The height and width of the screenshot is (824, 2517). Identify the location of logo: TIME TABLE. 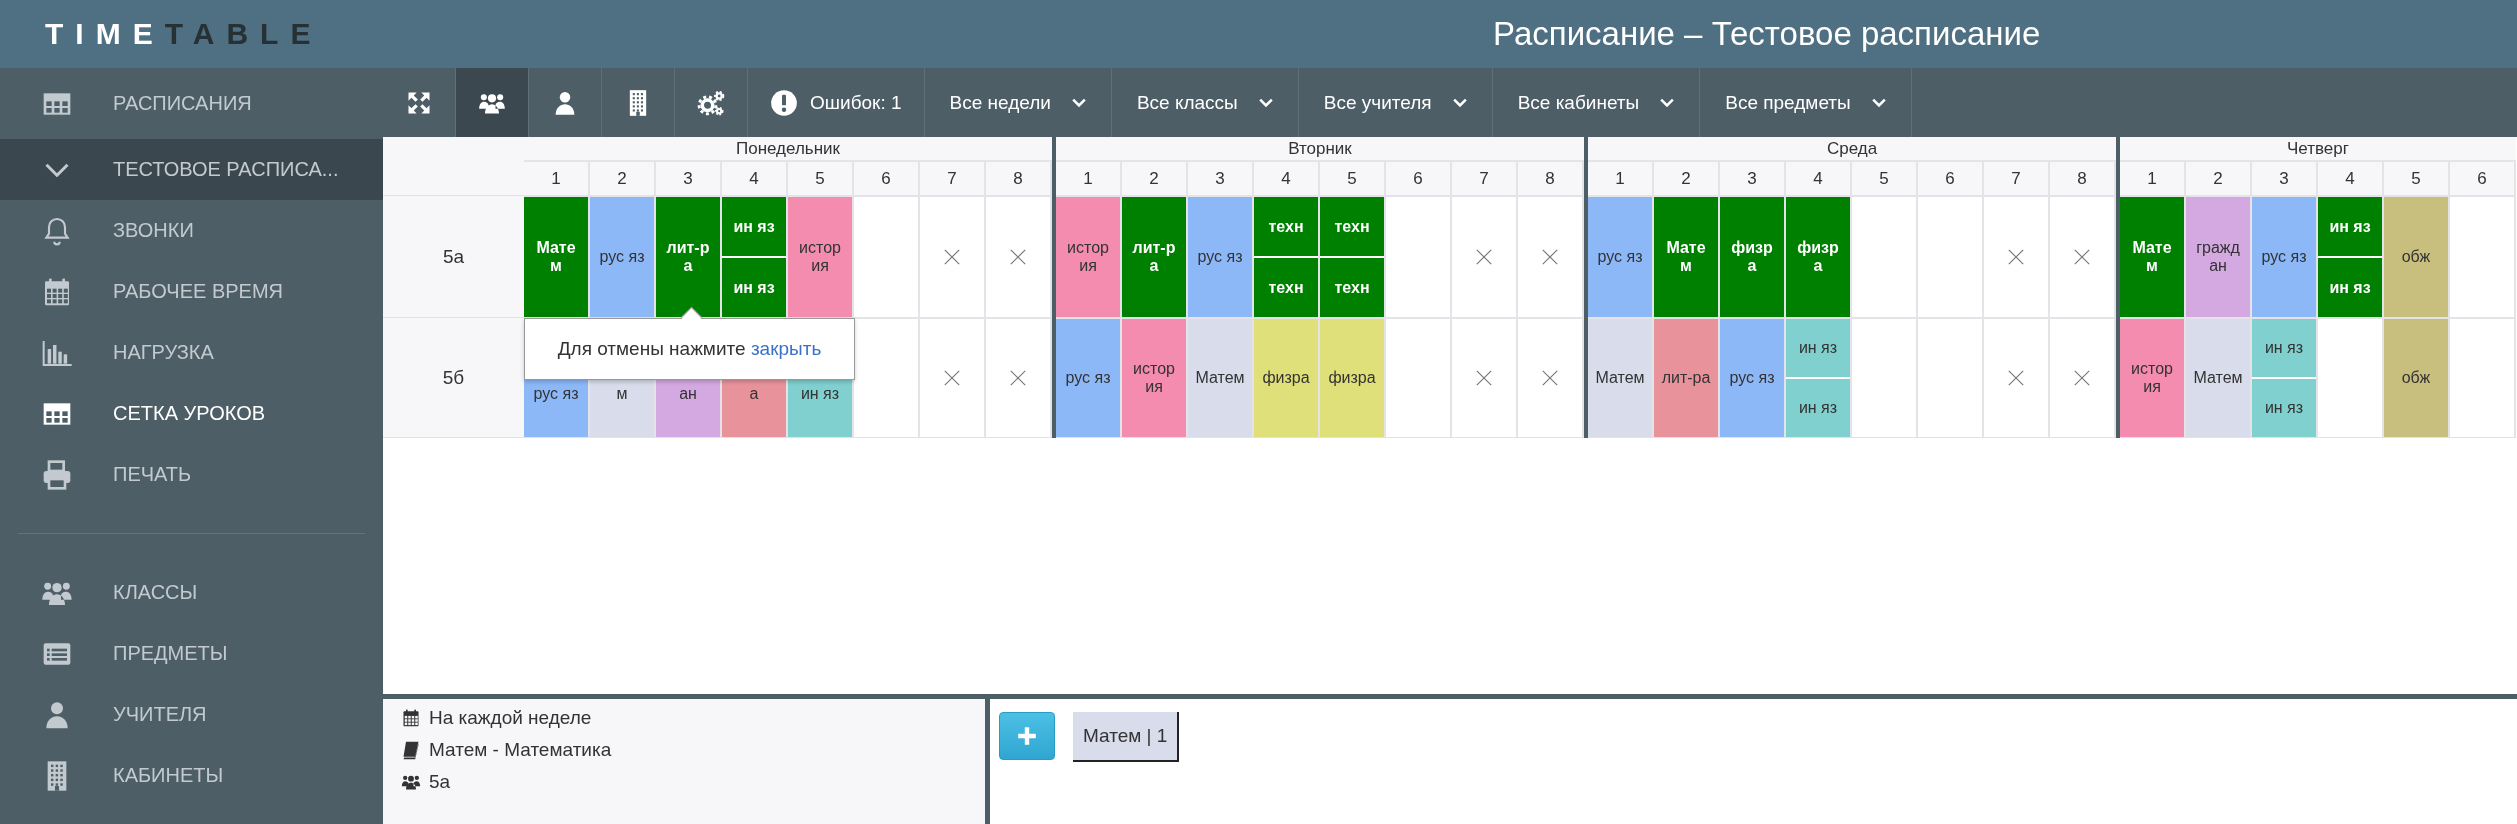
(184, 34).